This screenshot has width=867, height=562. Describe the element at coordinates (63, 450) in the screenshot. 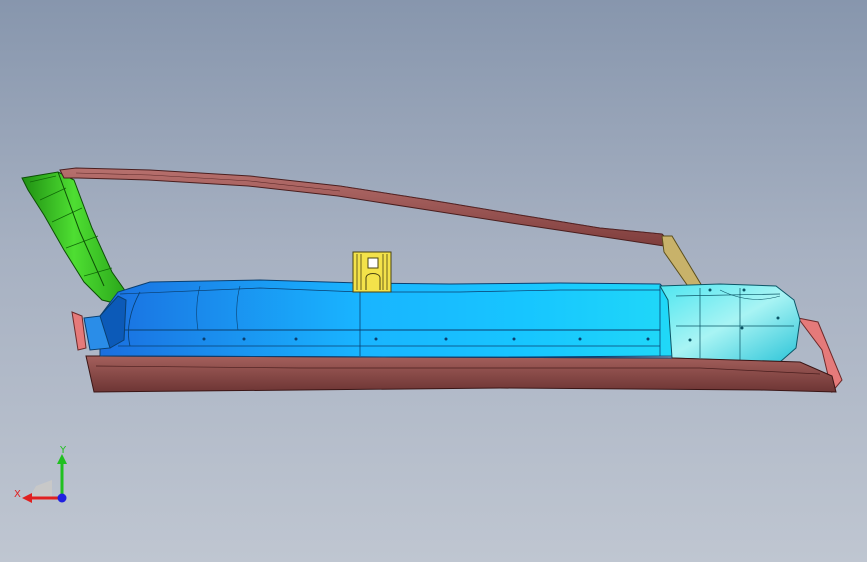

I see `y-axis-label: Y` at that location.